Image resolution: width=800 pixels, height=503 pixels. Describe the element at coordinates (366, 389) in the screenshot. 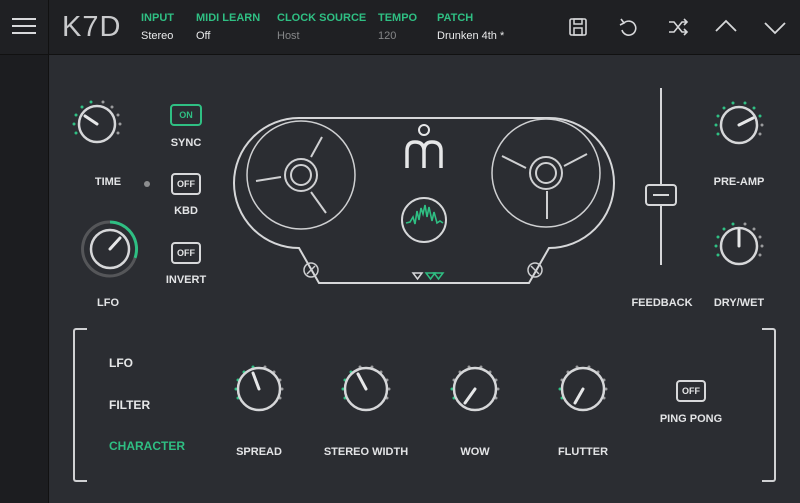

I see `stereo-width-knob` at that location.